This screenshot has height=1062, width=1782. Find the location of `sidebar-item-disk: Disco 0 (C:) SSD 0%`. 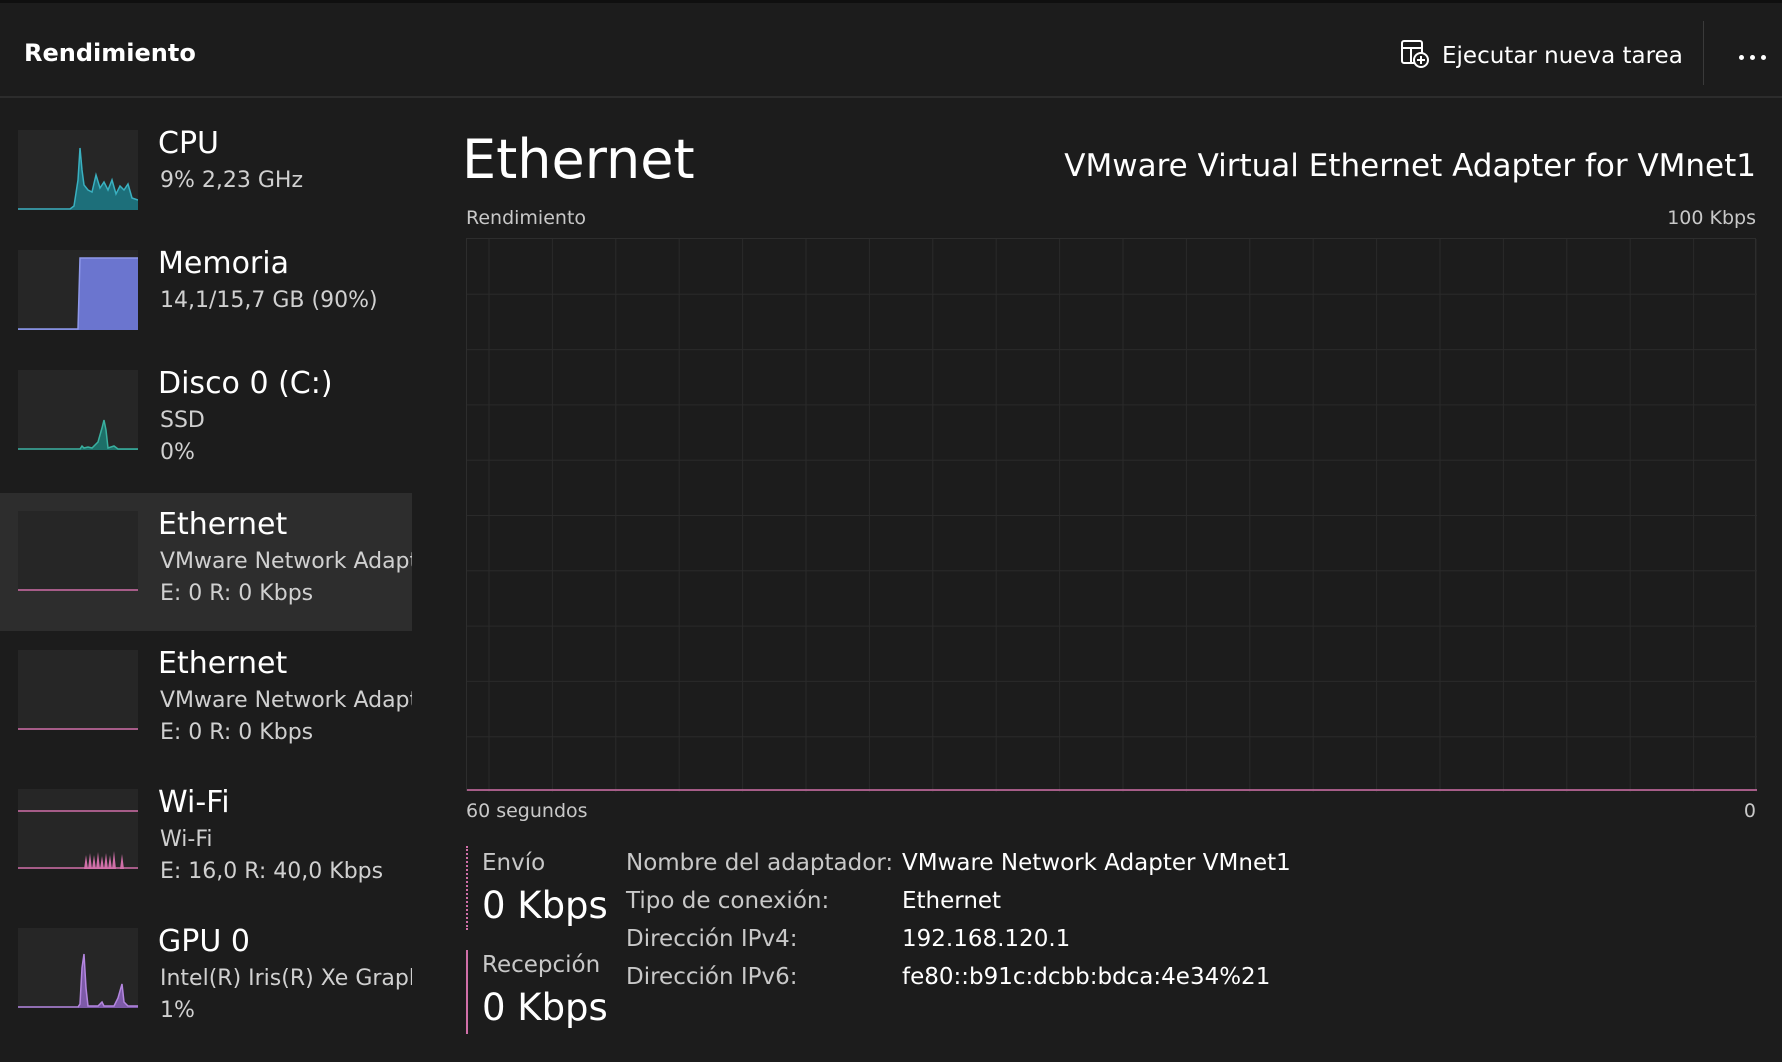

sidebar-item-disk: Disco 0 (C:) SSD 0% is located at coordinates (206, 425).